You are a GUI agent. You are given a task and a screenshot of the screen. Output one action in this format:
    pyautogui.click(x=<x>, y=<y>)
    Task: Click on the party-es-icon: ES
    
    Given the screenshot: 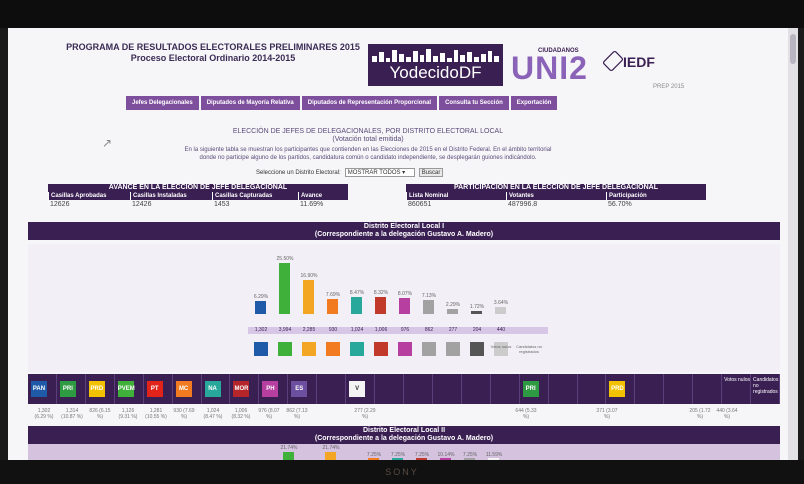 What is the action you would take?
    pyautogui.click(x=299, y=389)
    